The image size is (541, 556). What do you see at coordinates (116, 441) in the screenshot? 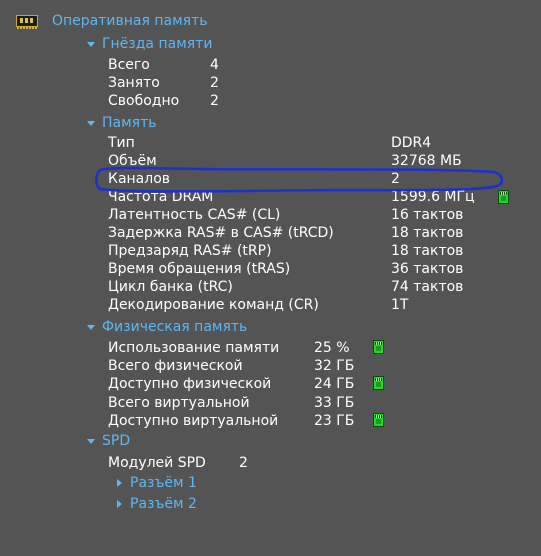
I see `section-spd-header: SPD` at bounding box center [116, 441].